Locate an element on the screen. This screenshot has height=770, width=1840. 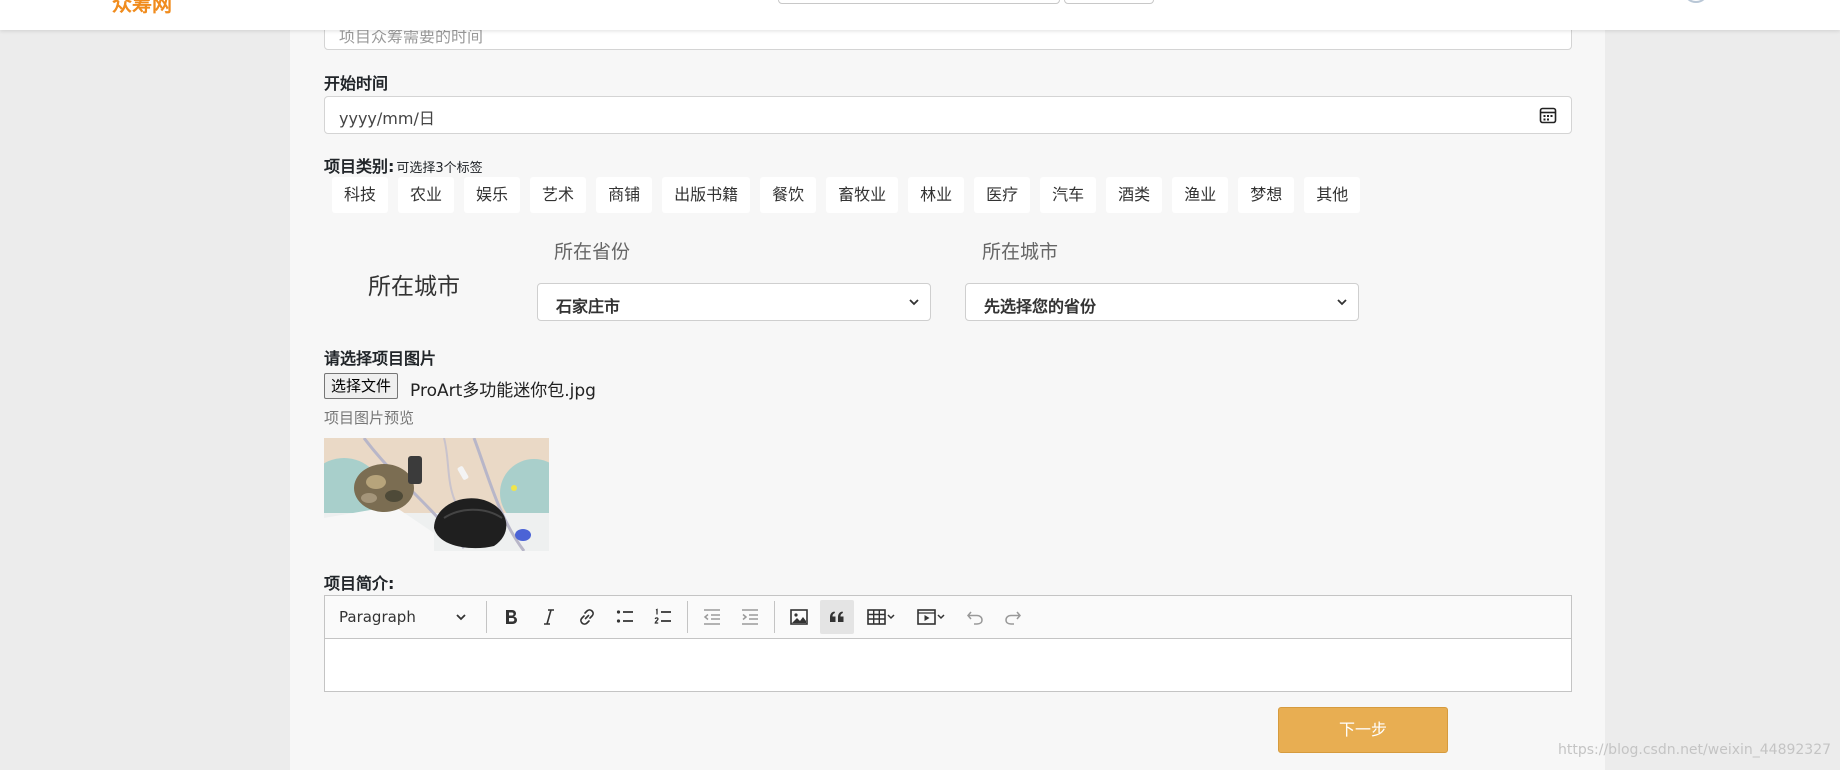
start-time-label: 开始时间 is located at coordinates (356, 83).